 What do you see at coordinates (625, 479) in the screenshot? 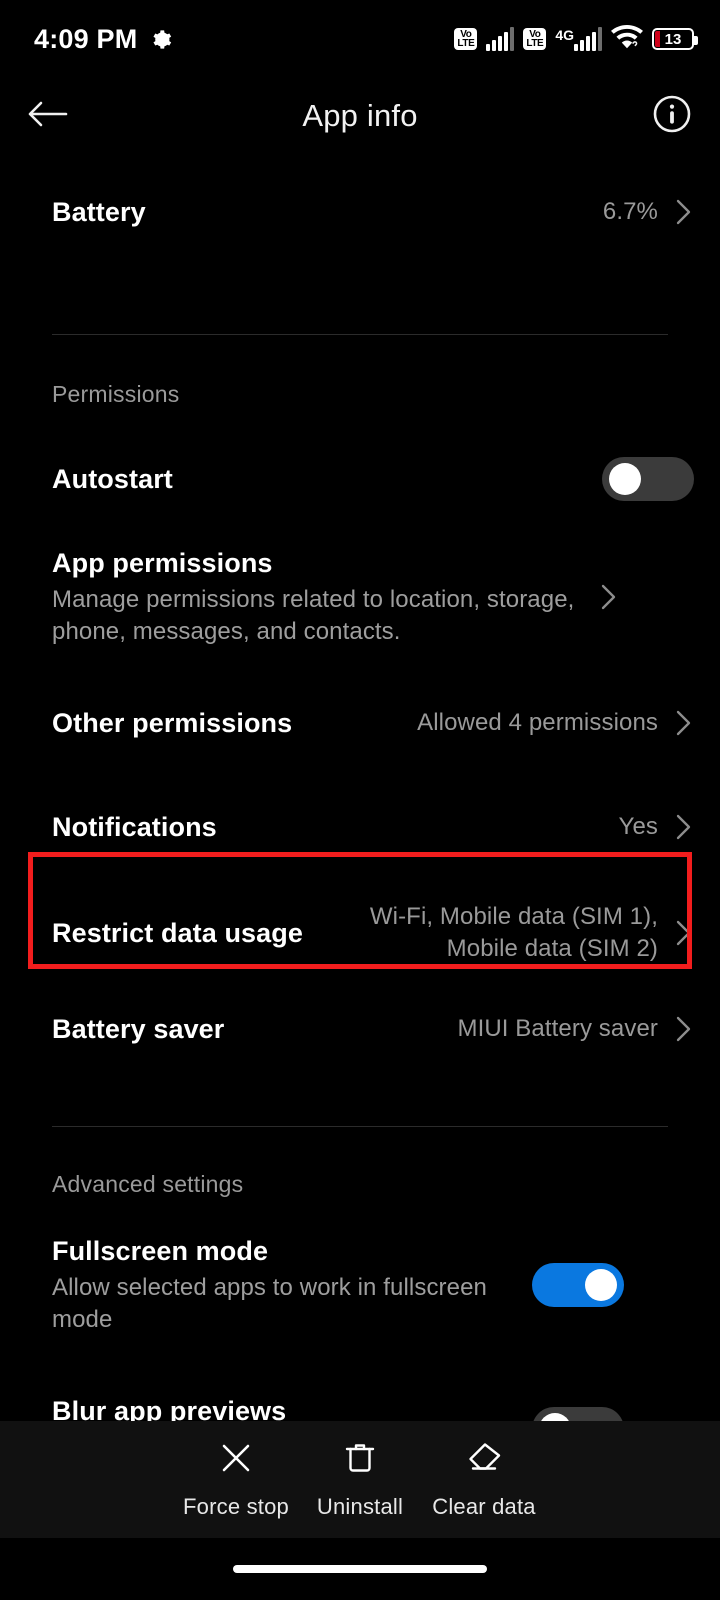
I see `autostart-toggle-knob` at bounding box center [625, 479].